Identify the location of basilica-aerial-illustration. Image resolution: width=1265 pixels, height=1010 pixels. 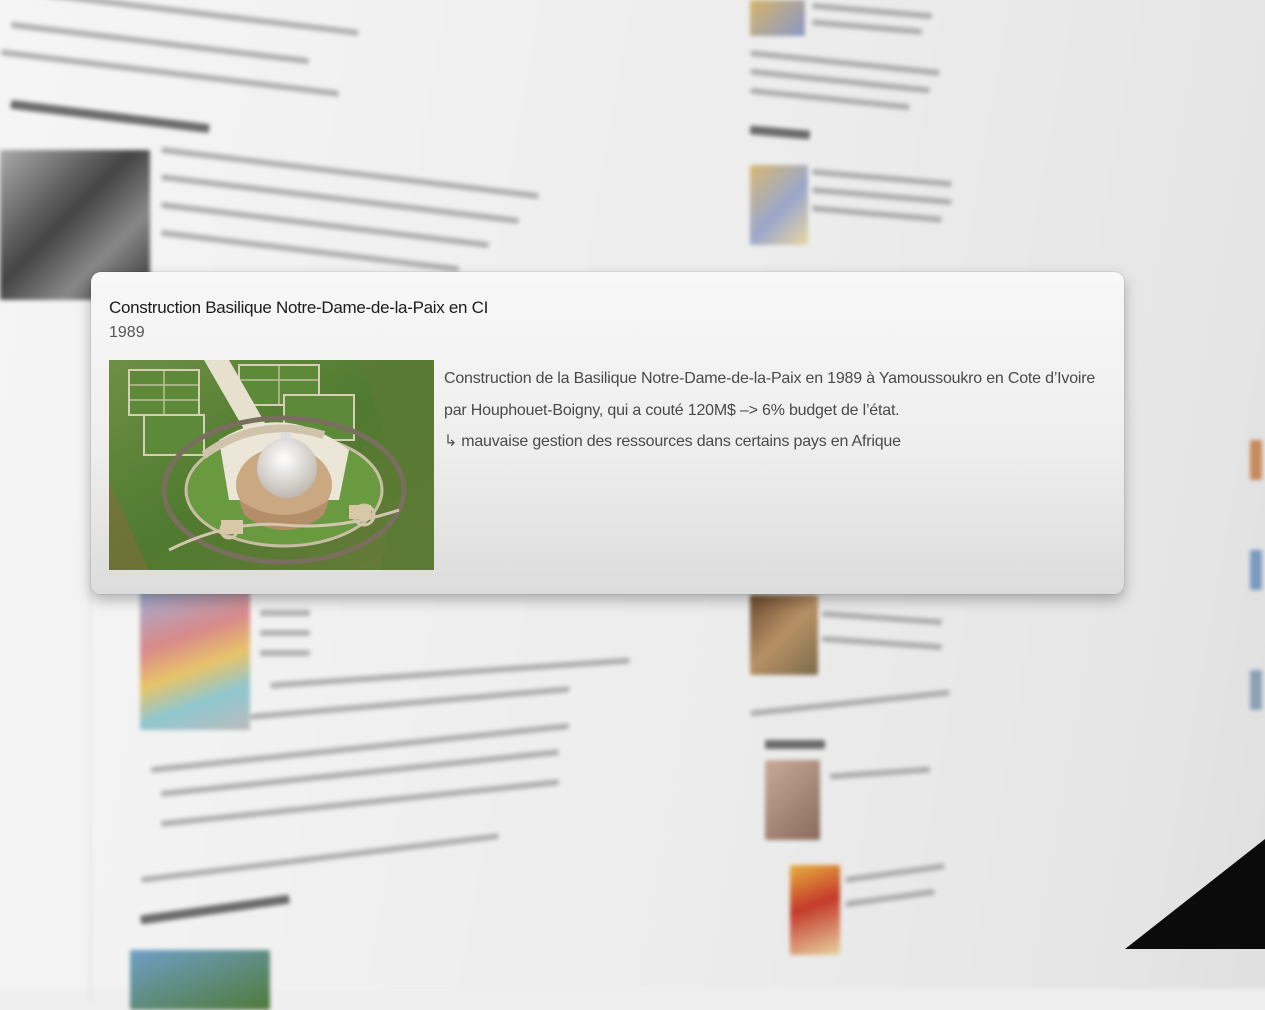
(271, 465).